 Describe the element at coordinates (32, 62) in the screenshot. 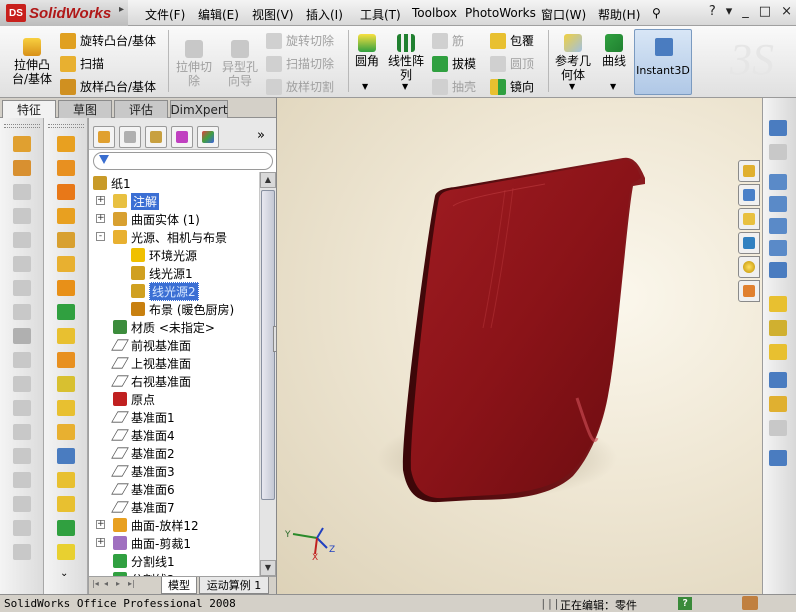

I see `extrude-boss-button: 拉伸凸台/基体` at that location.